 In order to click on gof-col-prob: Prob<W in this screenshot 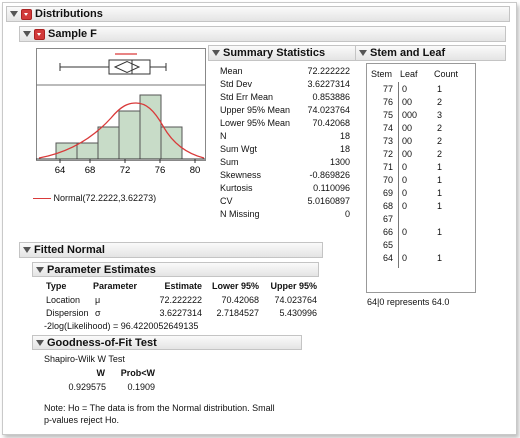, I will do `click(137, 373)`.